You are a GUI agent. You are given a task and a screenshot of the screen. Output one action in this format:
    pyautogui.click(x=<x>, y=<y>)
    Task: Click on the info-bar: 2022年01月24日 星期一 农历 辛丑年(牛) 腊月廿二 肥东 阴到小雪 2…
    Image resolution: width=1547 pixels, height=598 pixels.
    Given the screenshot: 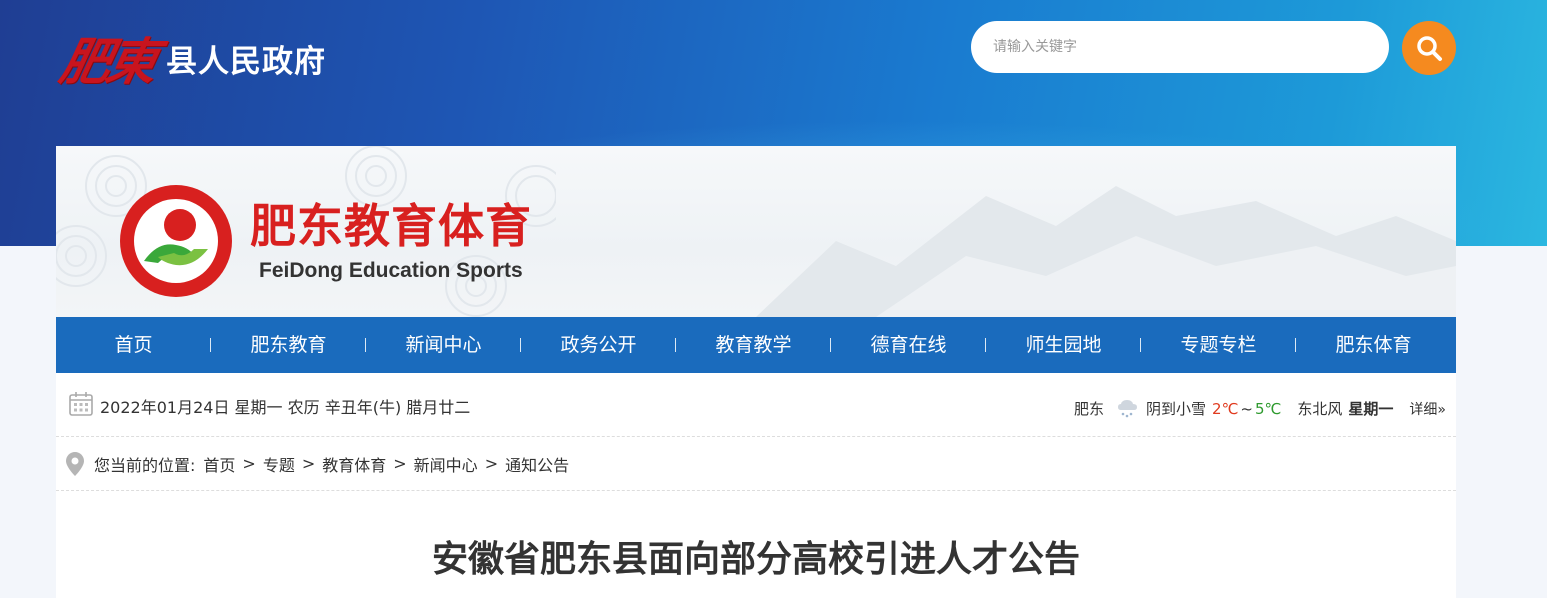 What is the action you would take?
    pyautogui.click(x=756, y=405)
    